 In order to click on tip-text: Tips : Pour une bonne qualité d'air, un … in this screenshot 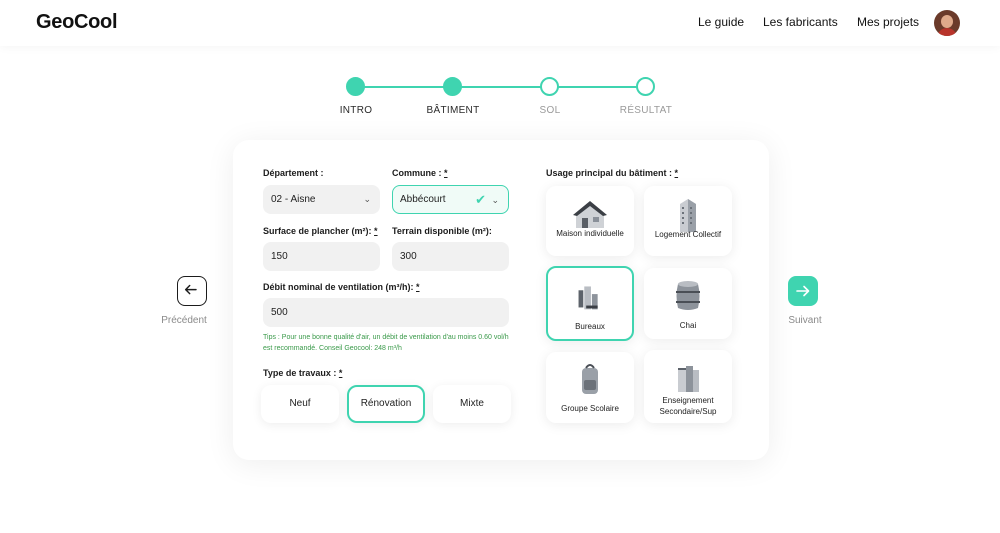, I will do `click(386, 343)`.